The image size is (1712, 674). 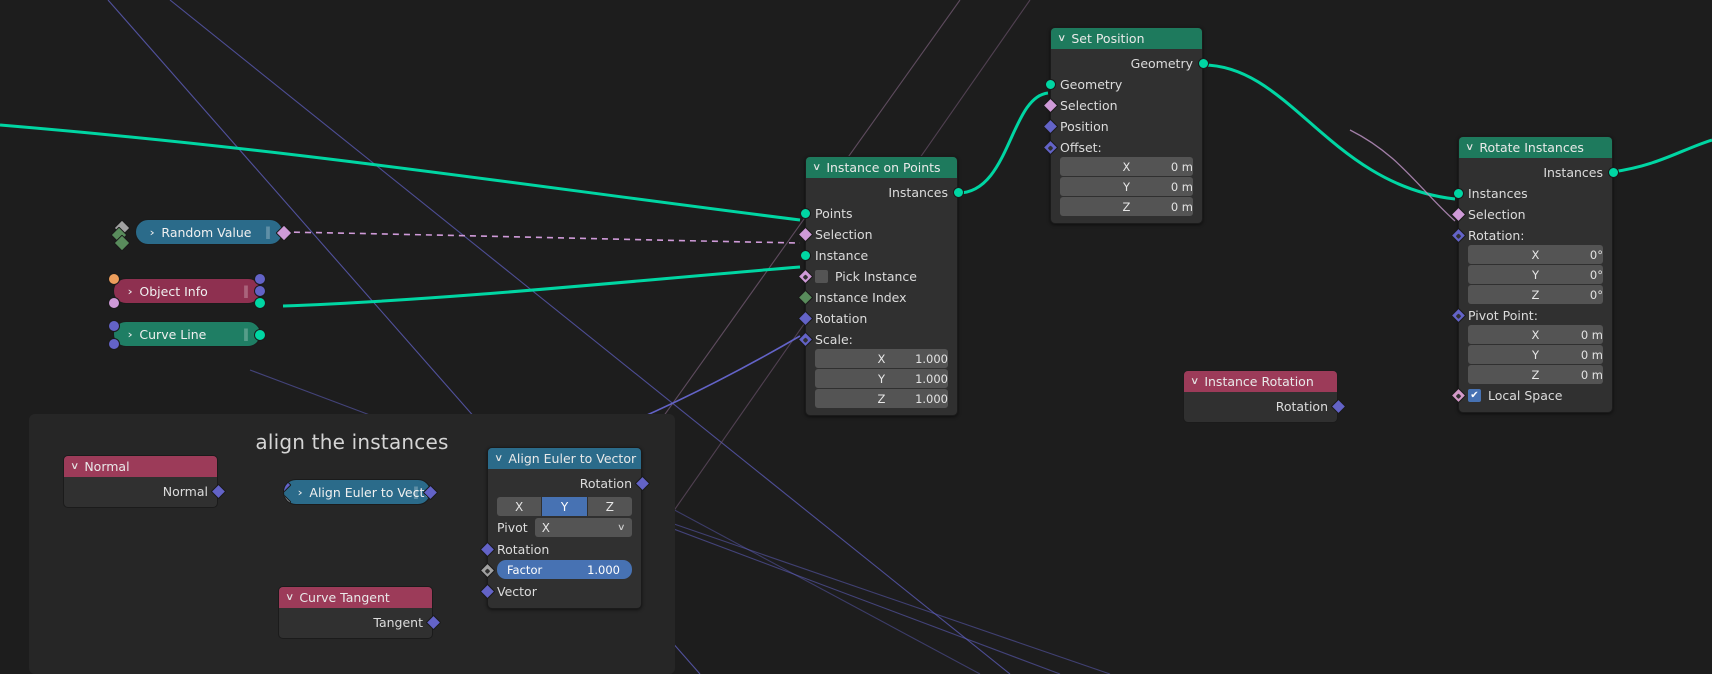 What do you see at coordinates (260, 335) in the screenshot?
I see `socket-curve-line-curve` at bounding box center [260, 335].